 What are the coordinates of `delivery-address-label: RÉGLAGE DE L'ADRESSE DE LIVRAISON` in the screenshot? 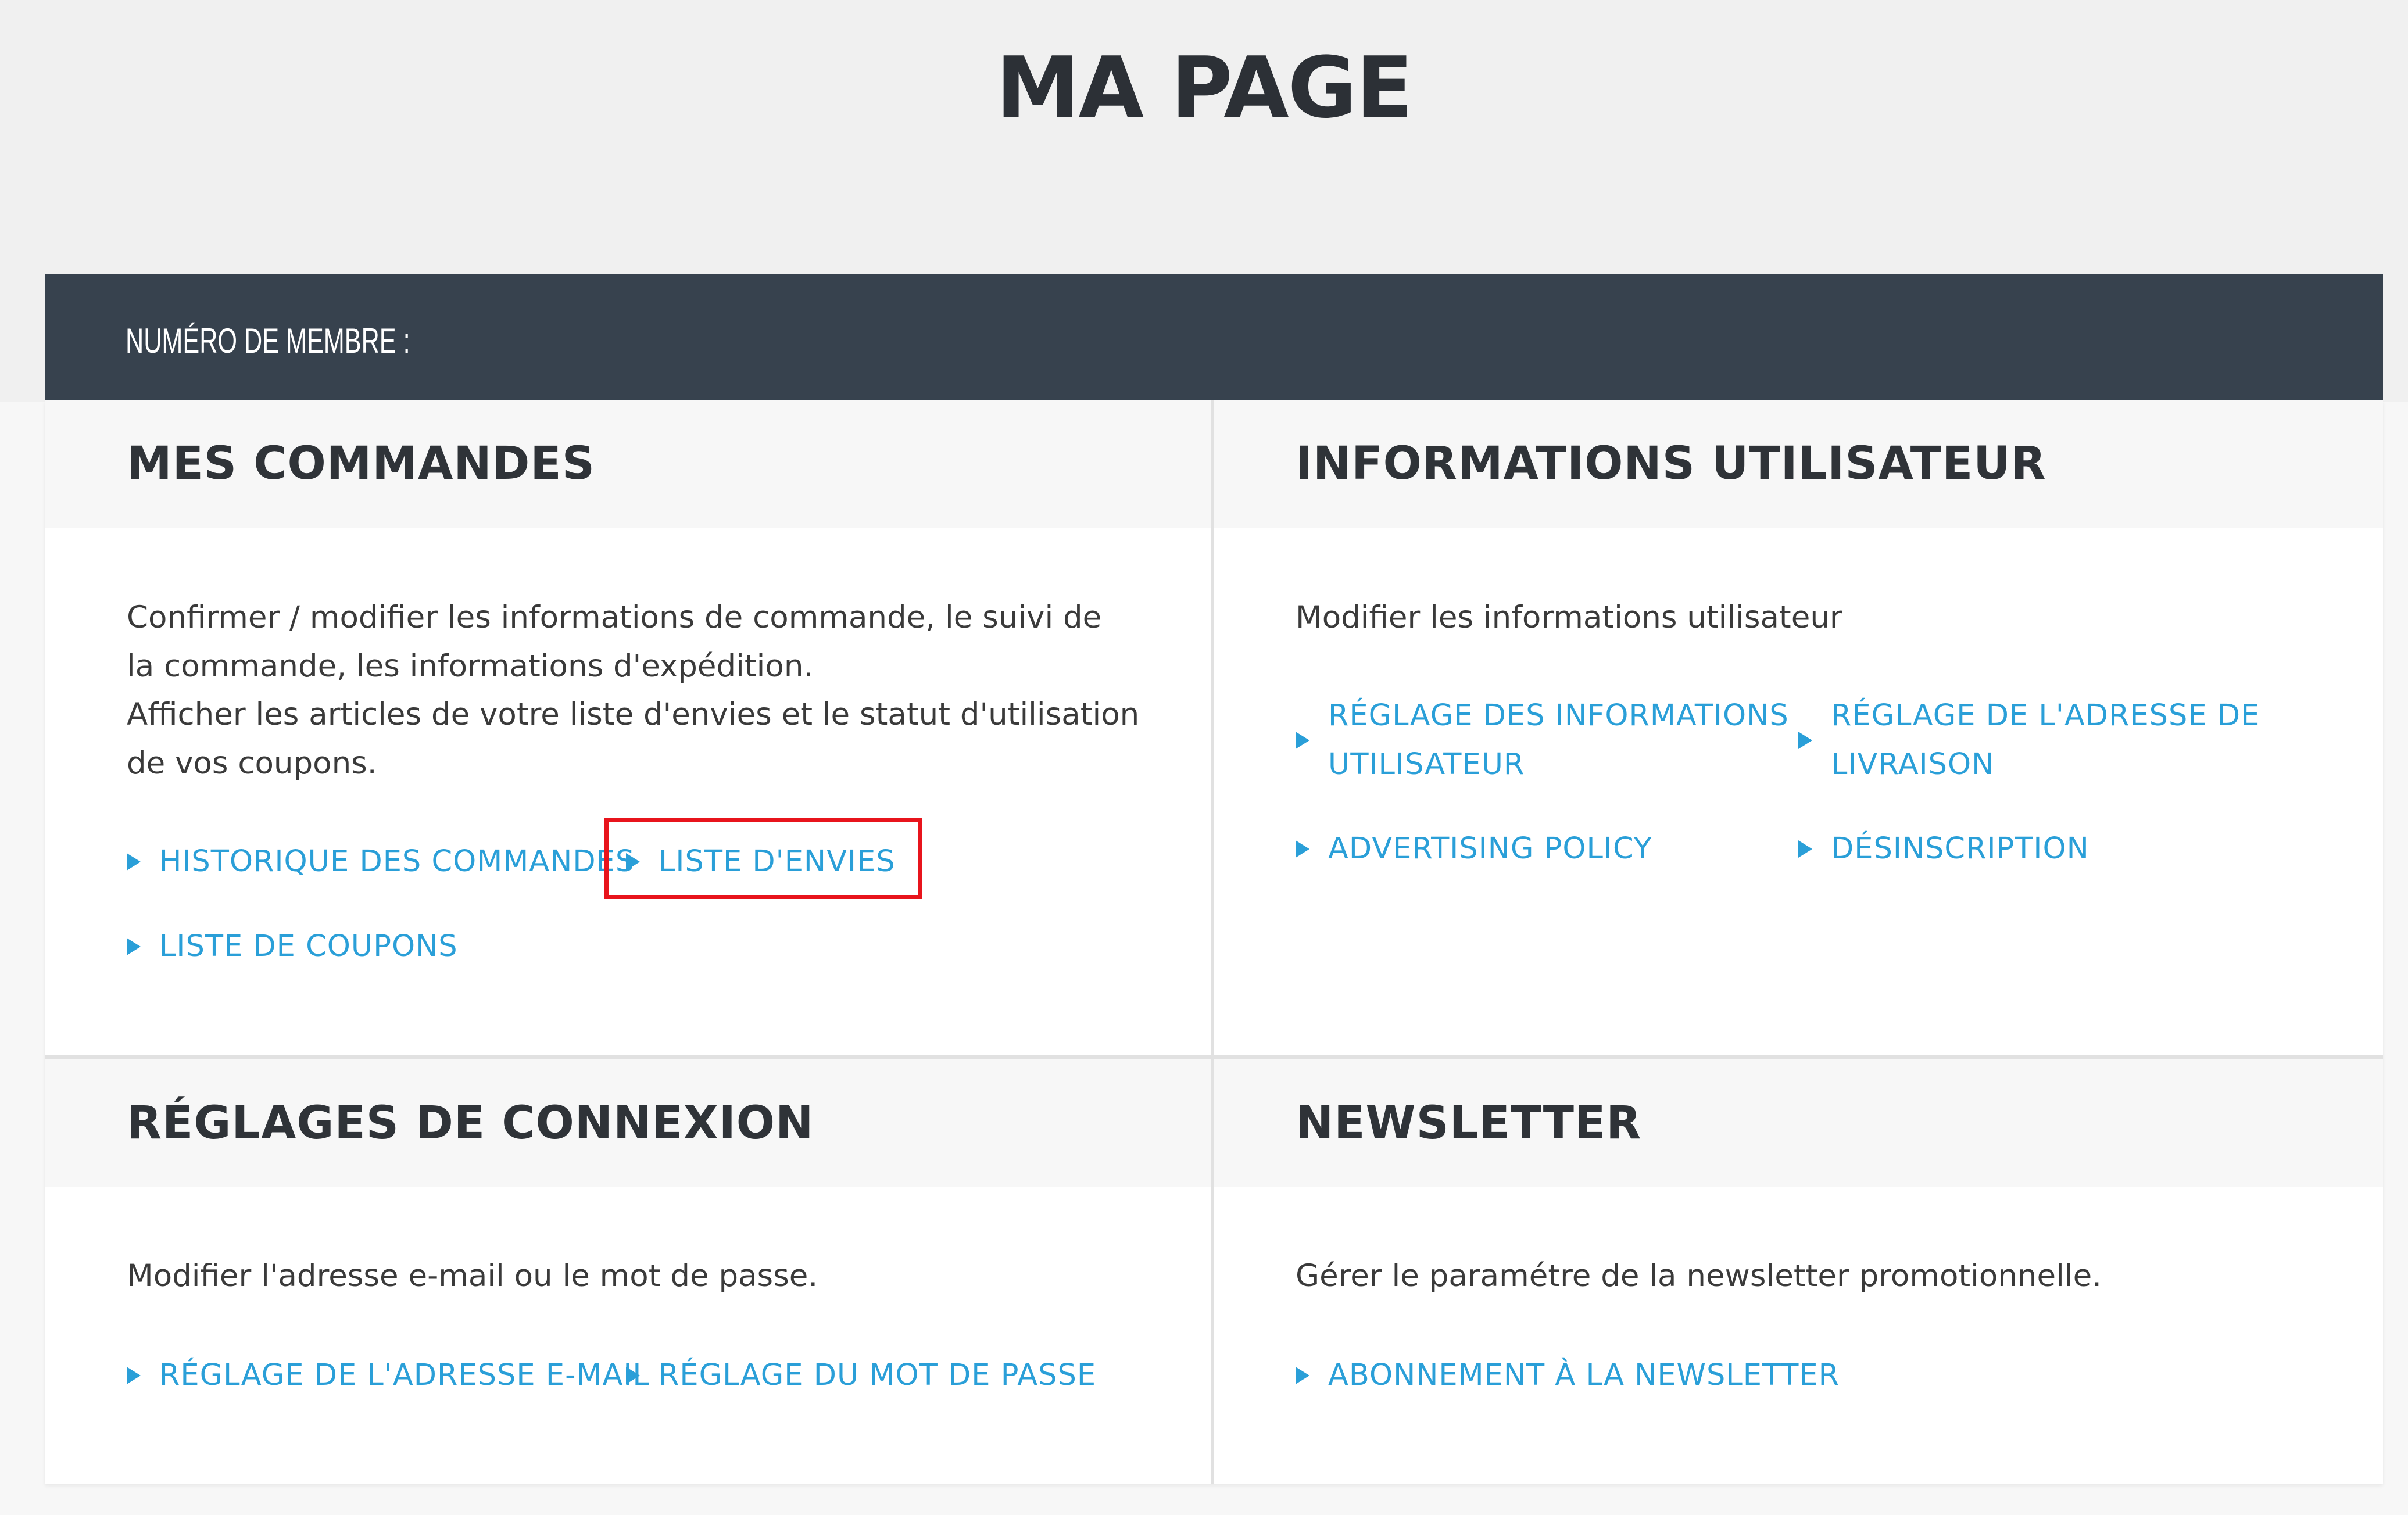 It's located at (2046, 740).